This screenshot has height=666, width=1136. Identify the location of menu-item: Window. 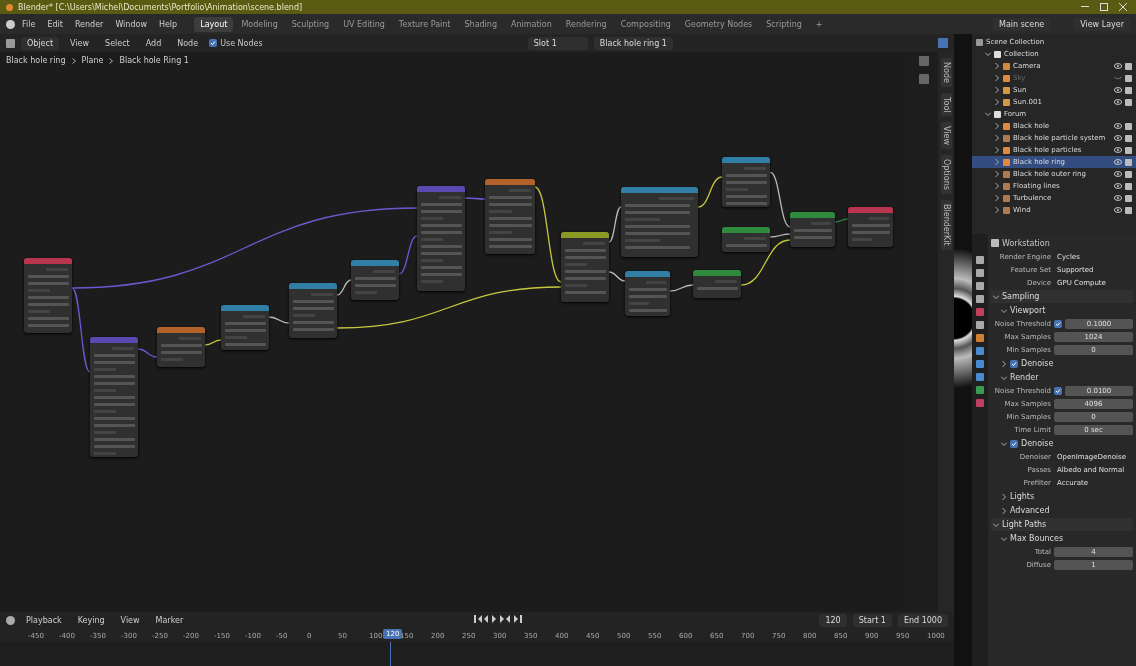
(131, 24).